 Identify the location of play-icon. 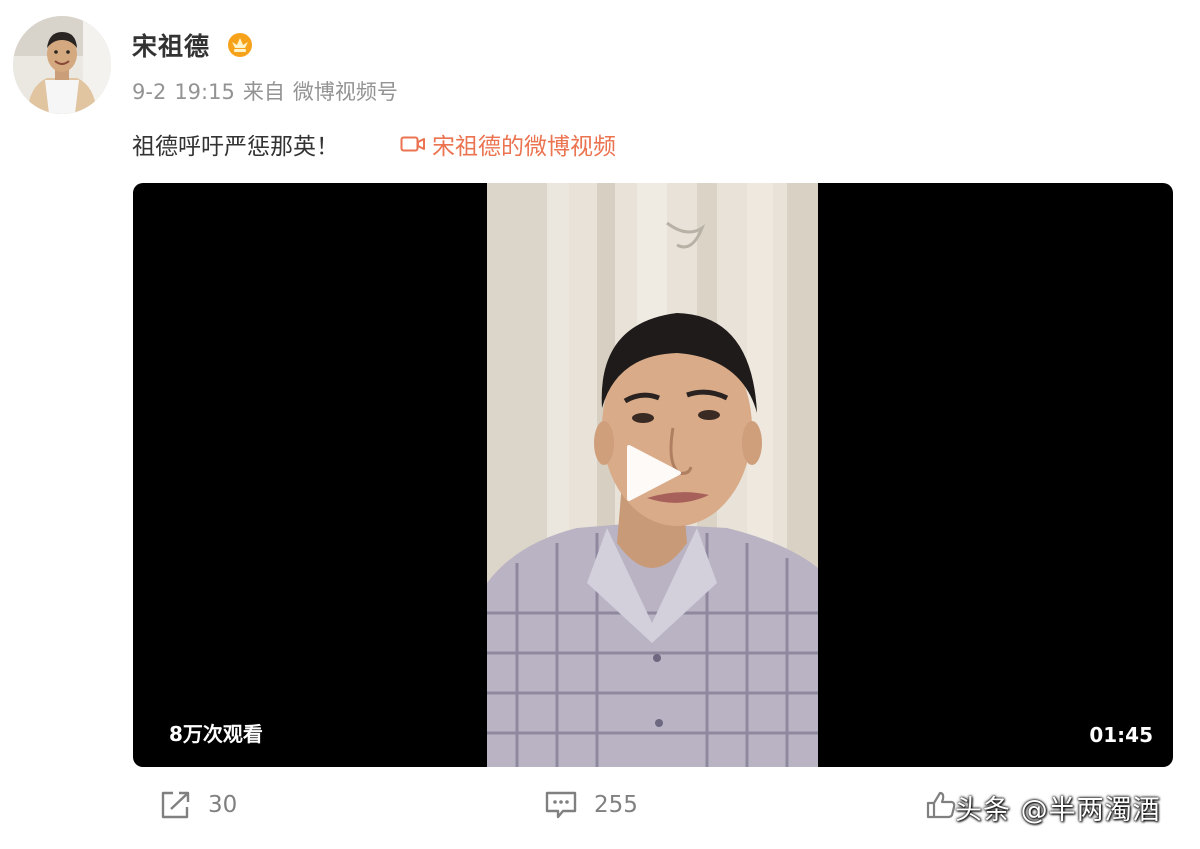
(653, 473).